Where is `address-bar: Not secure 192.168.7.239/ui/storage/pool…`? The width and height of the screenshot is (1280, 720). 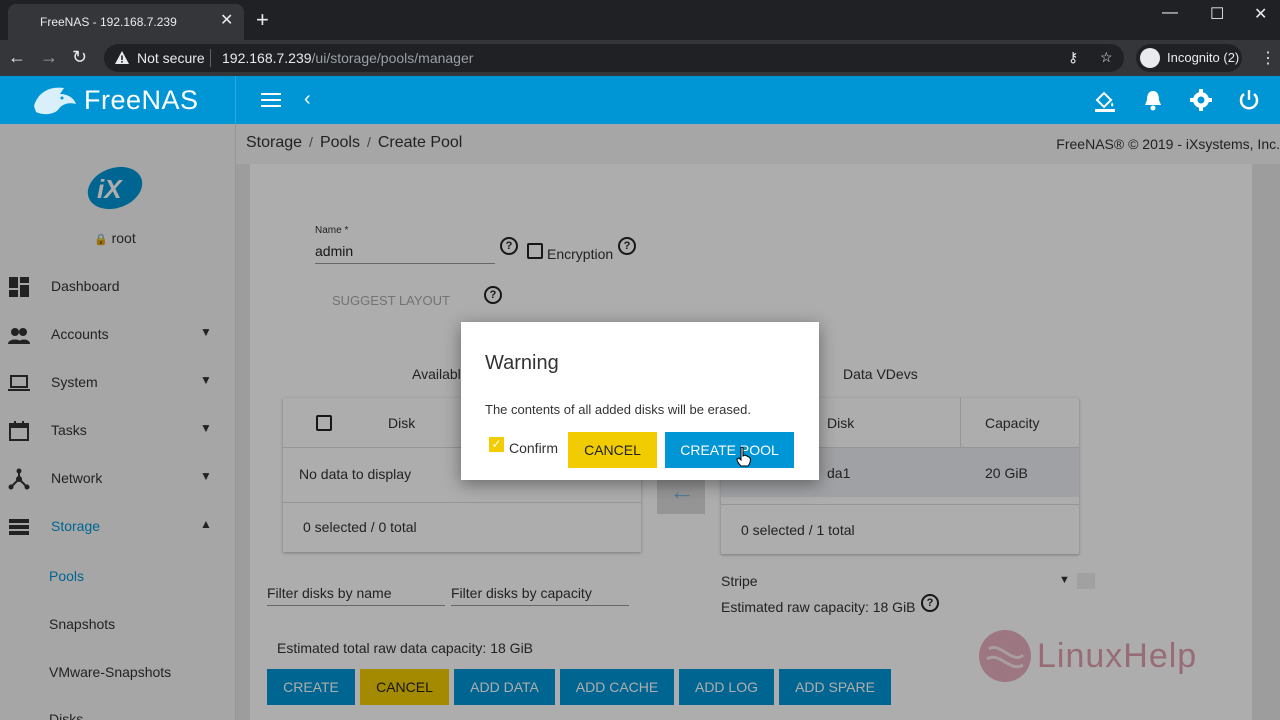
address-bar: Not secure 192.168.7.239/ui/storage/pool… is located at coordinates (614, 58).